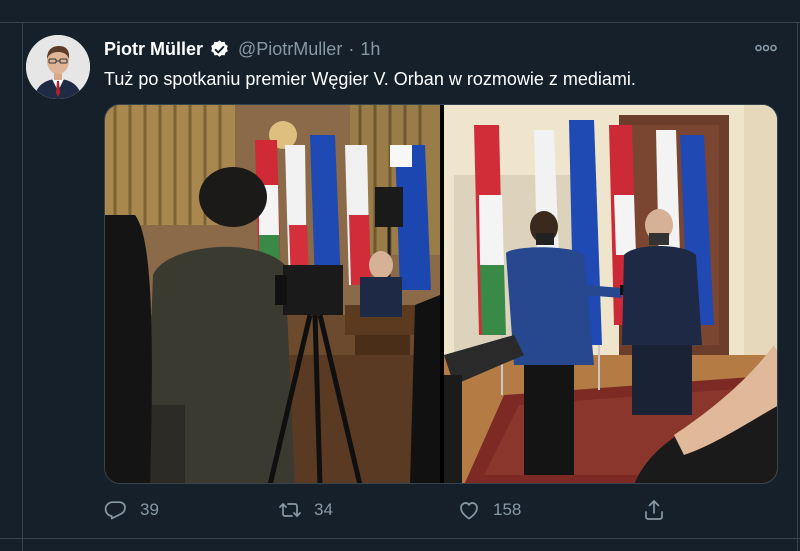 The image size is (800, 551). I want to click on tweet-header: Piotr Müller @PiotrMuller · 1h, so click(242, 49).